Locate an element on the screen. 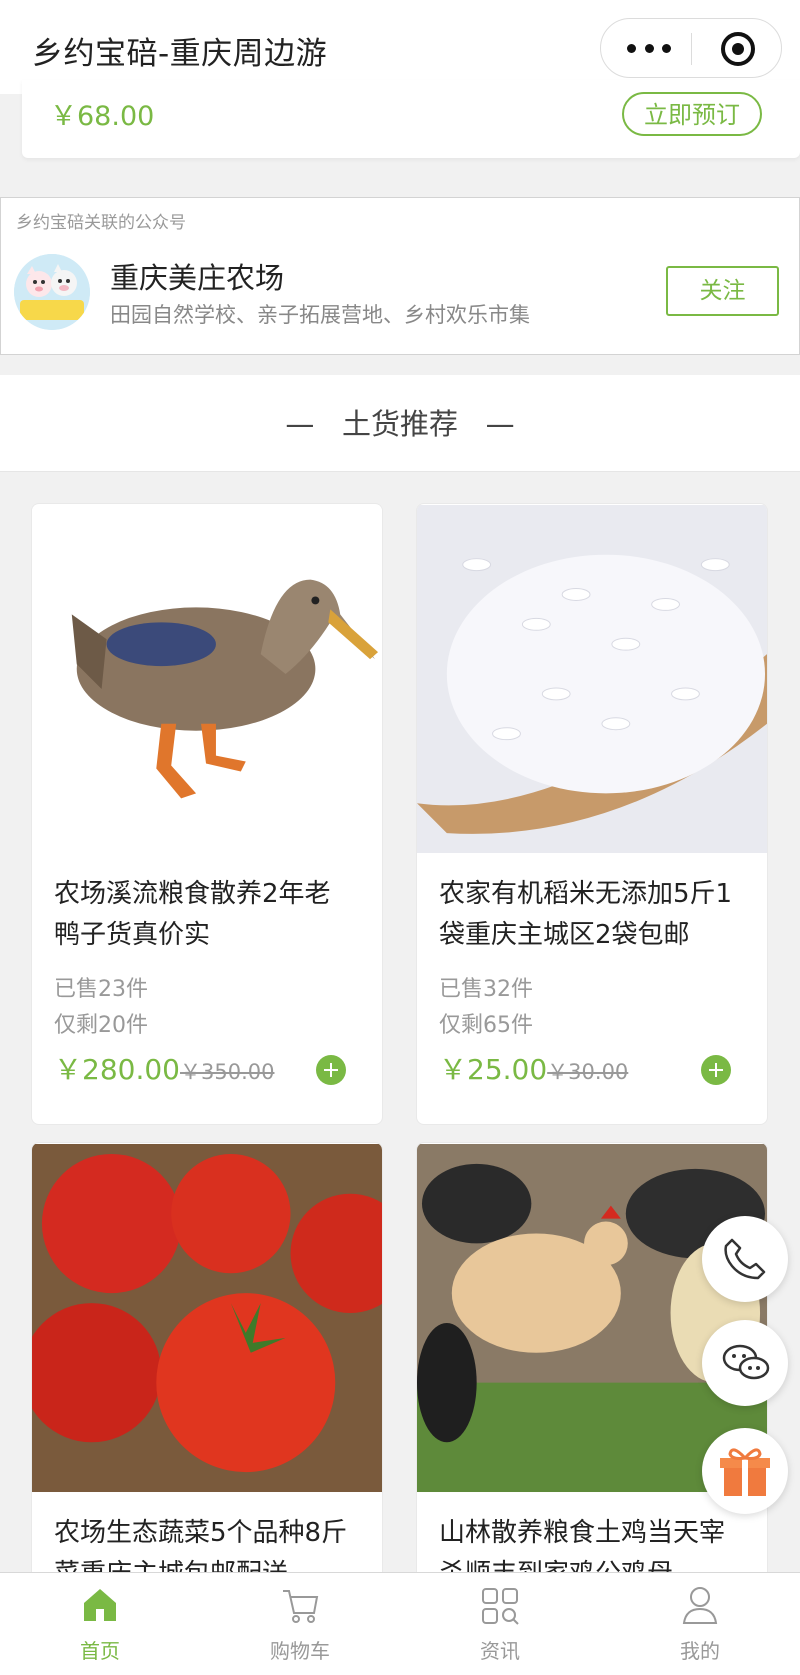  tab-label: 资讯 is located at coordinates (500, 1651).